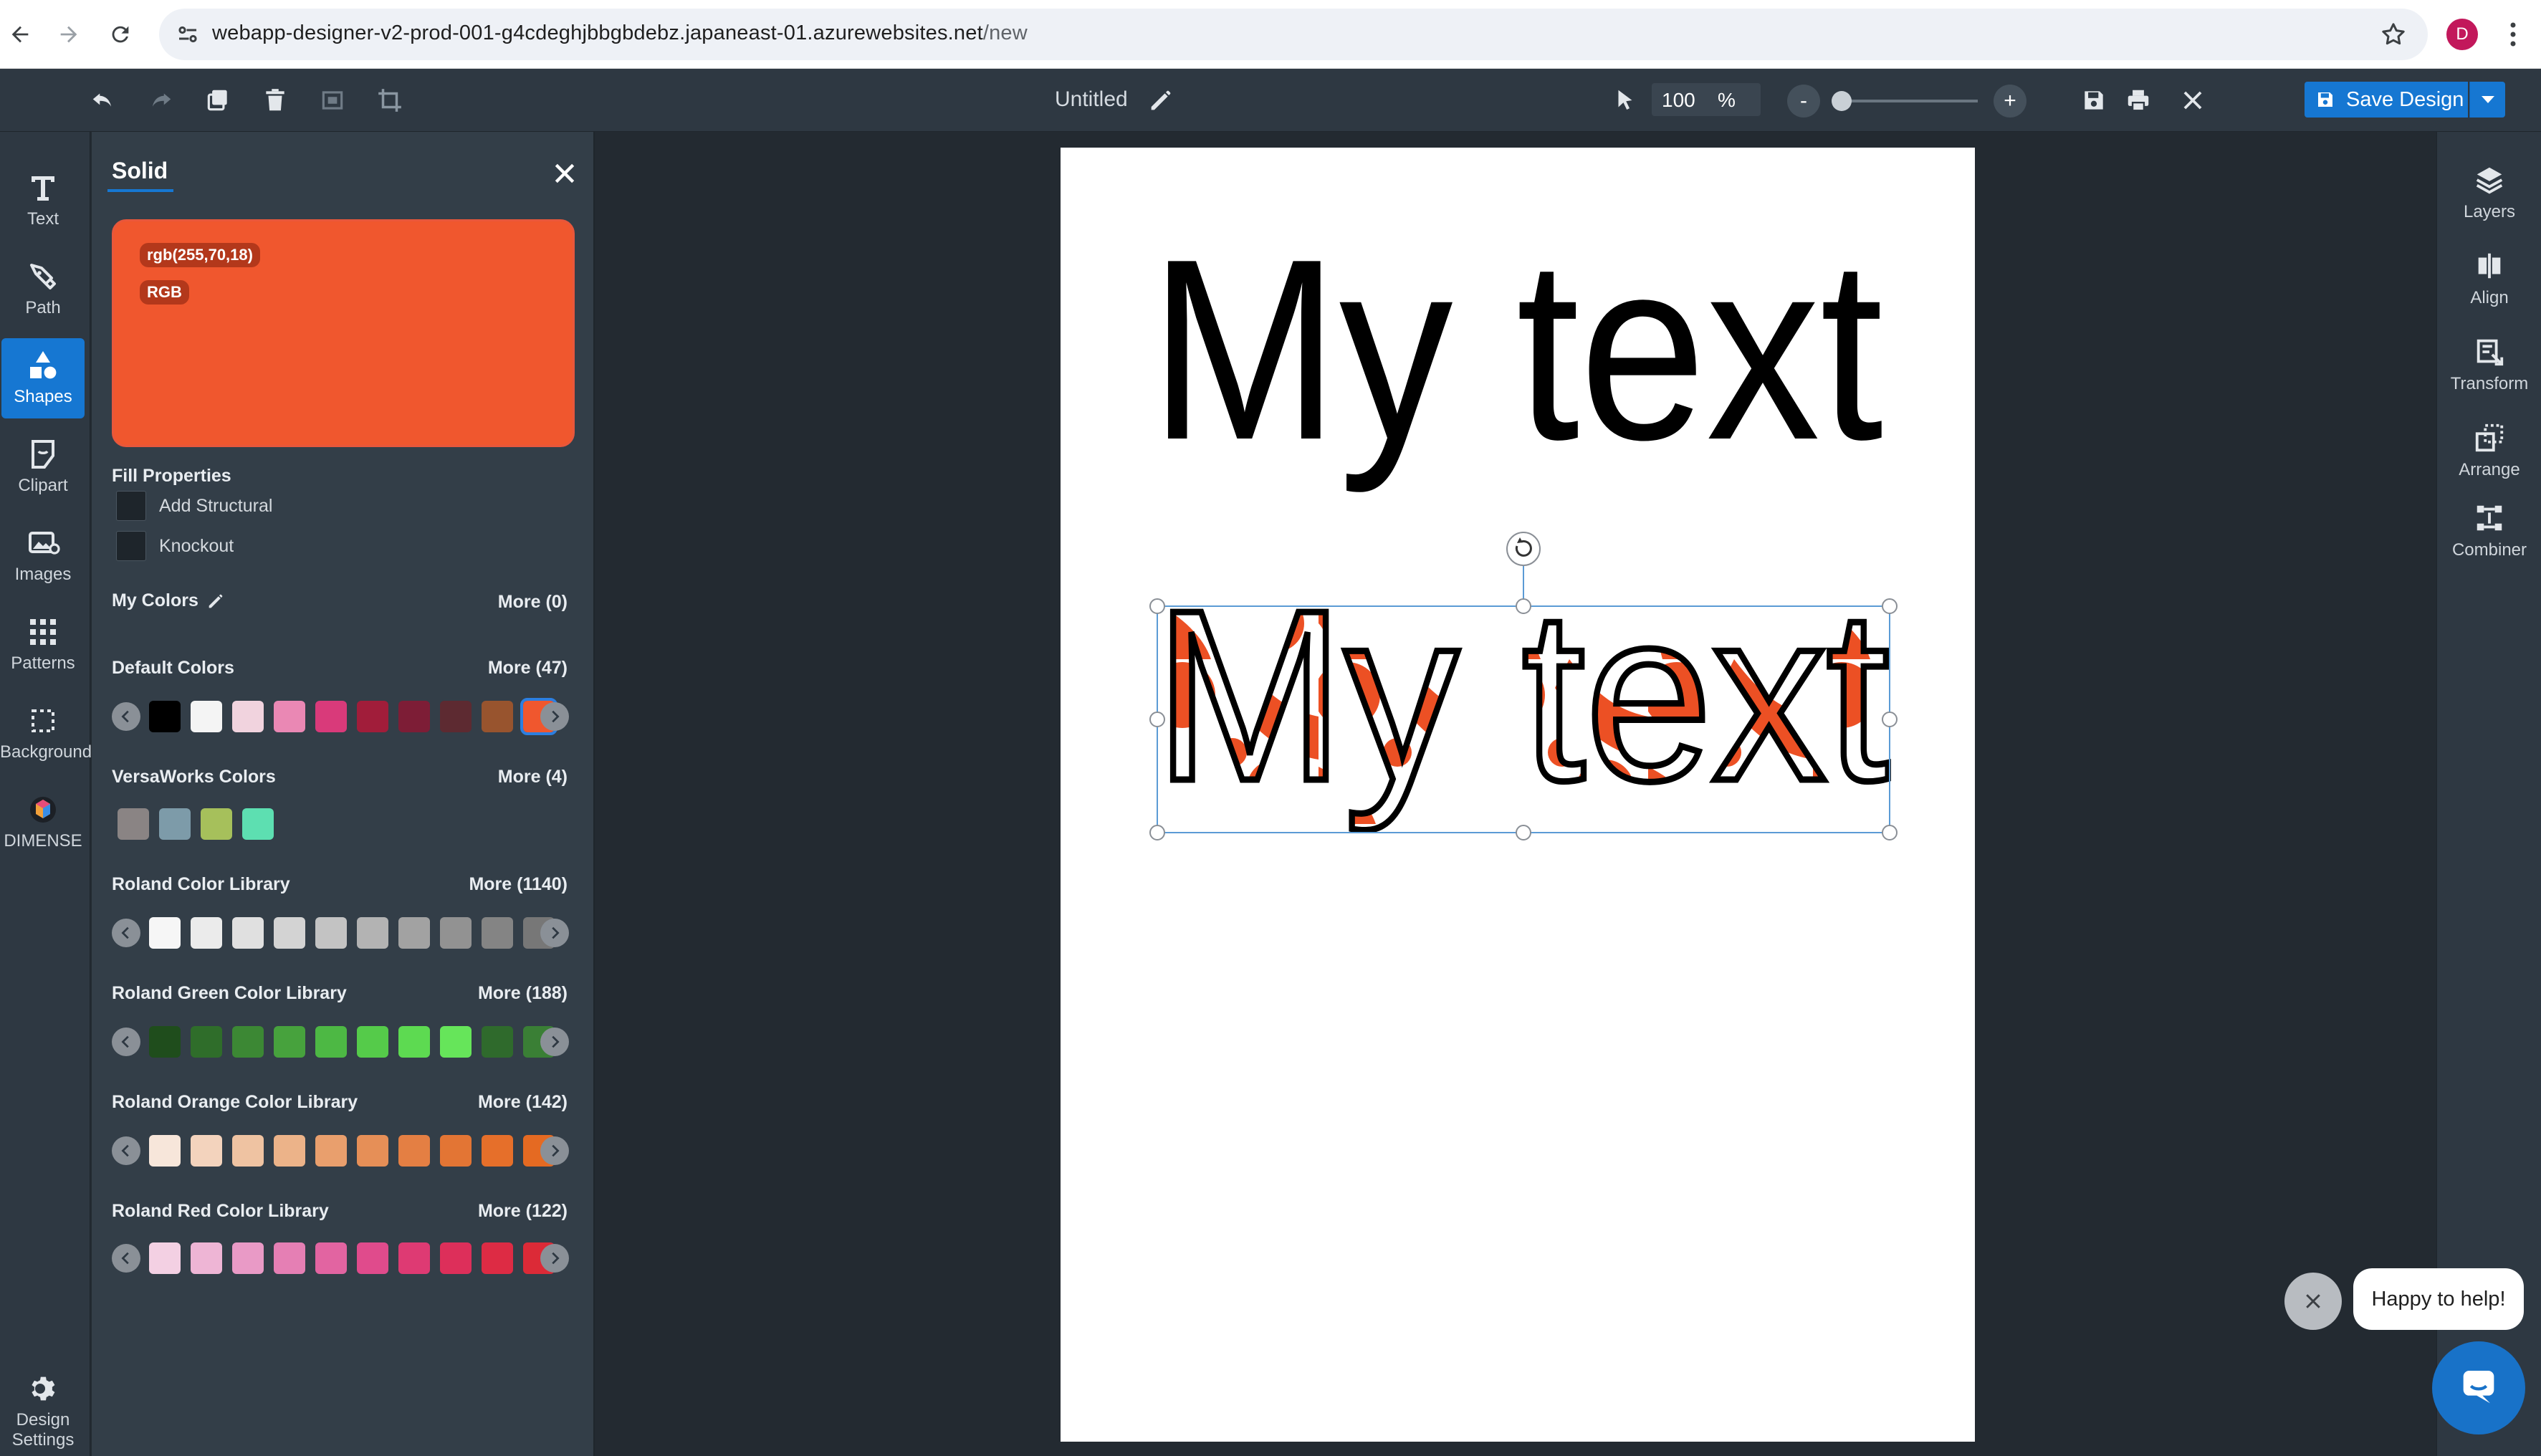 The image size is (2541, 1456). I want to click on chat-launcher-button, so click(2478, 1388).